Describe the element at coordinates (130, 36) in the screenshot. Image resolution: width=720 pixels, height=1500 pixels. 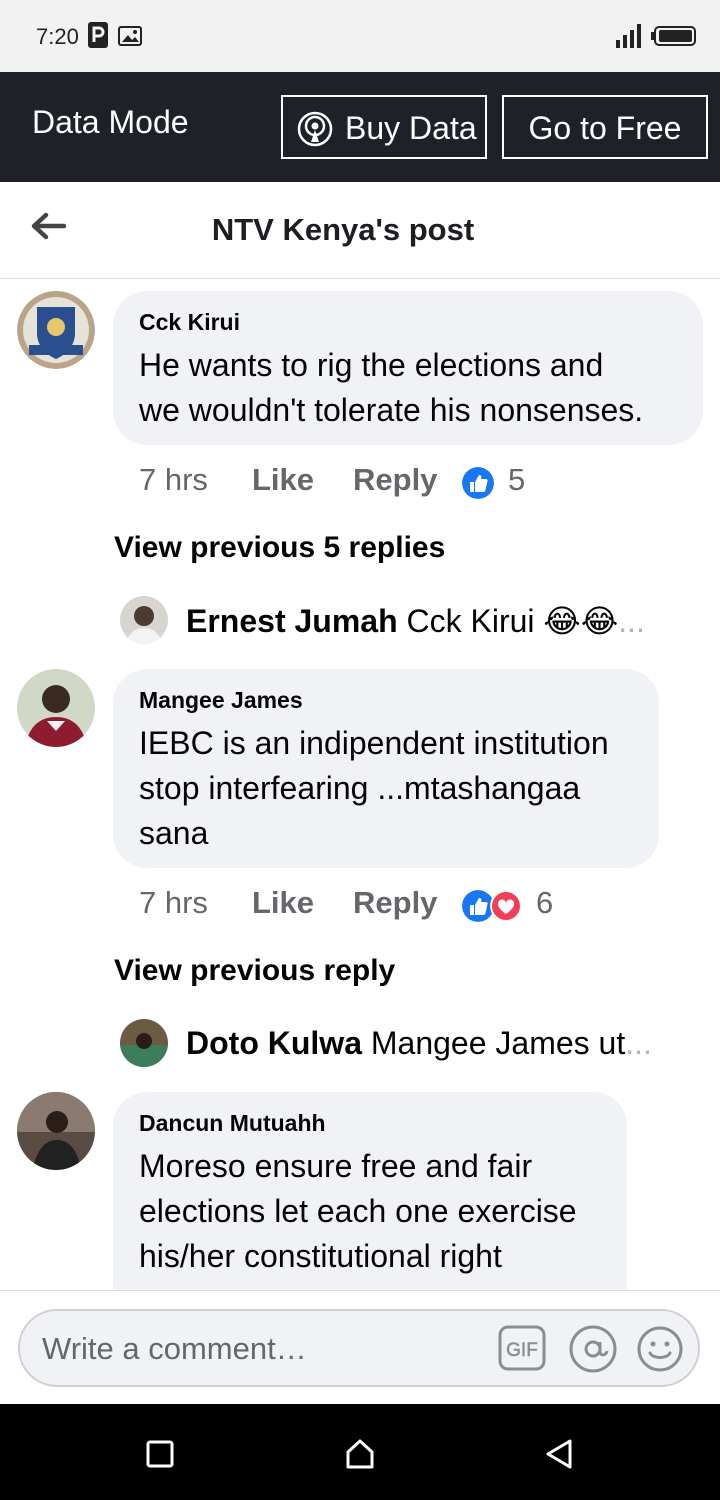
I see `image-notification-icon` at that location.